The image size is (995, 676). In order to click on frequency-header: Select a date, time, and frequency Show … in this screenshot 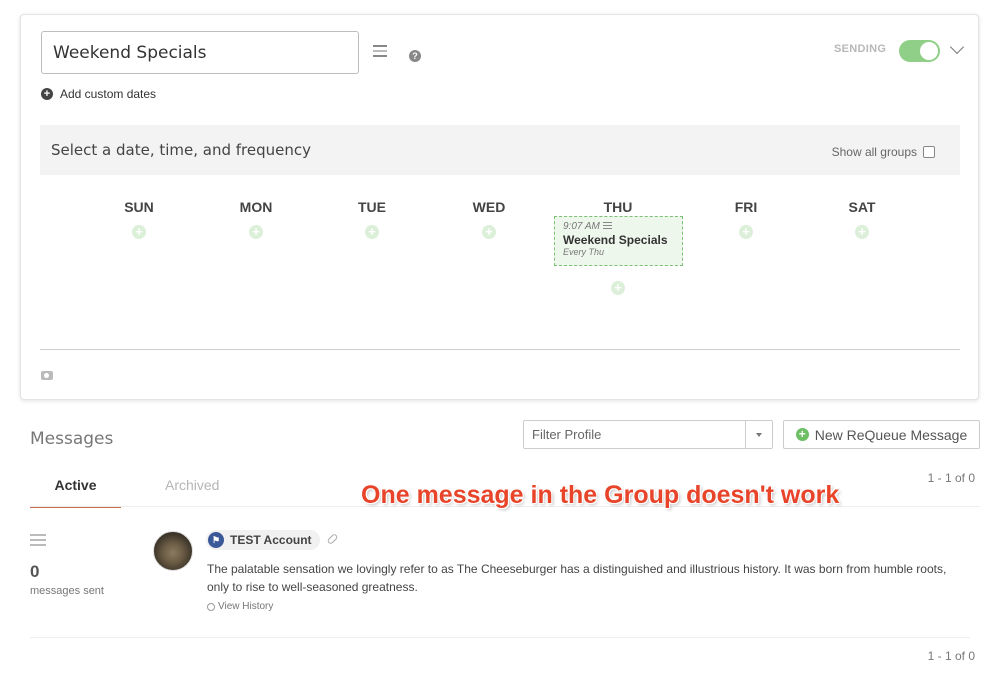, I will do `click(500, 150)`.